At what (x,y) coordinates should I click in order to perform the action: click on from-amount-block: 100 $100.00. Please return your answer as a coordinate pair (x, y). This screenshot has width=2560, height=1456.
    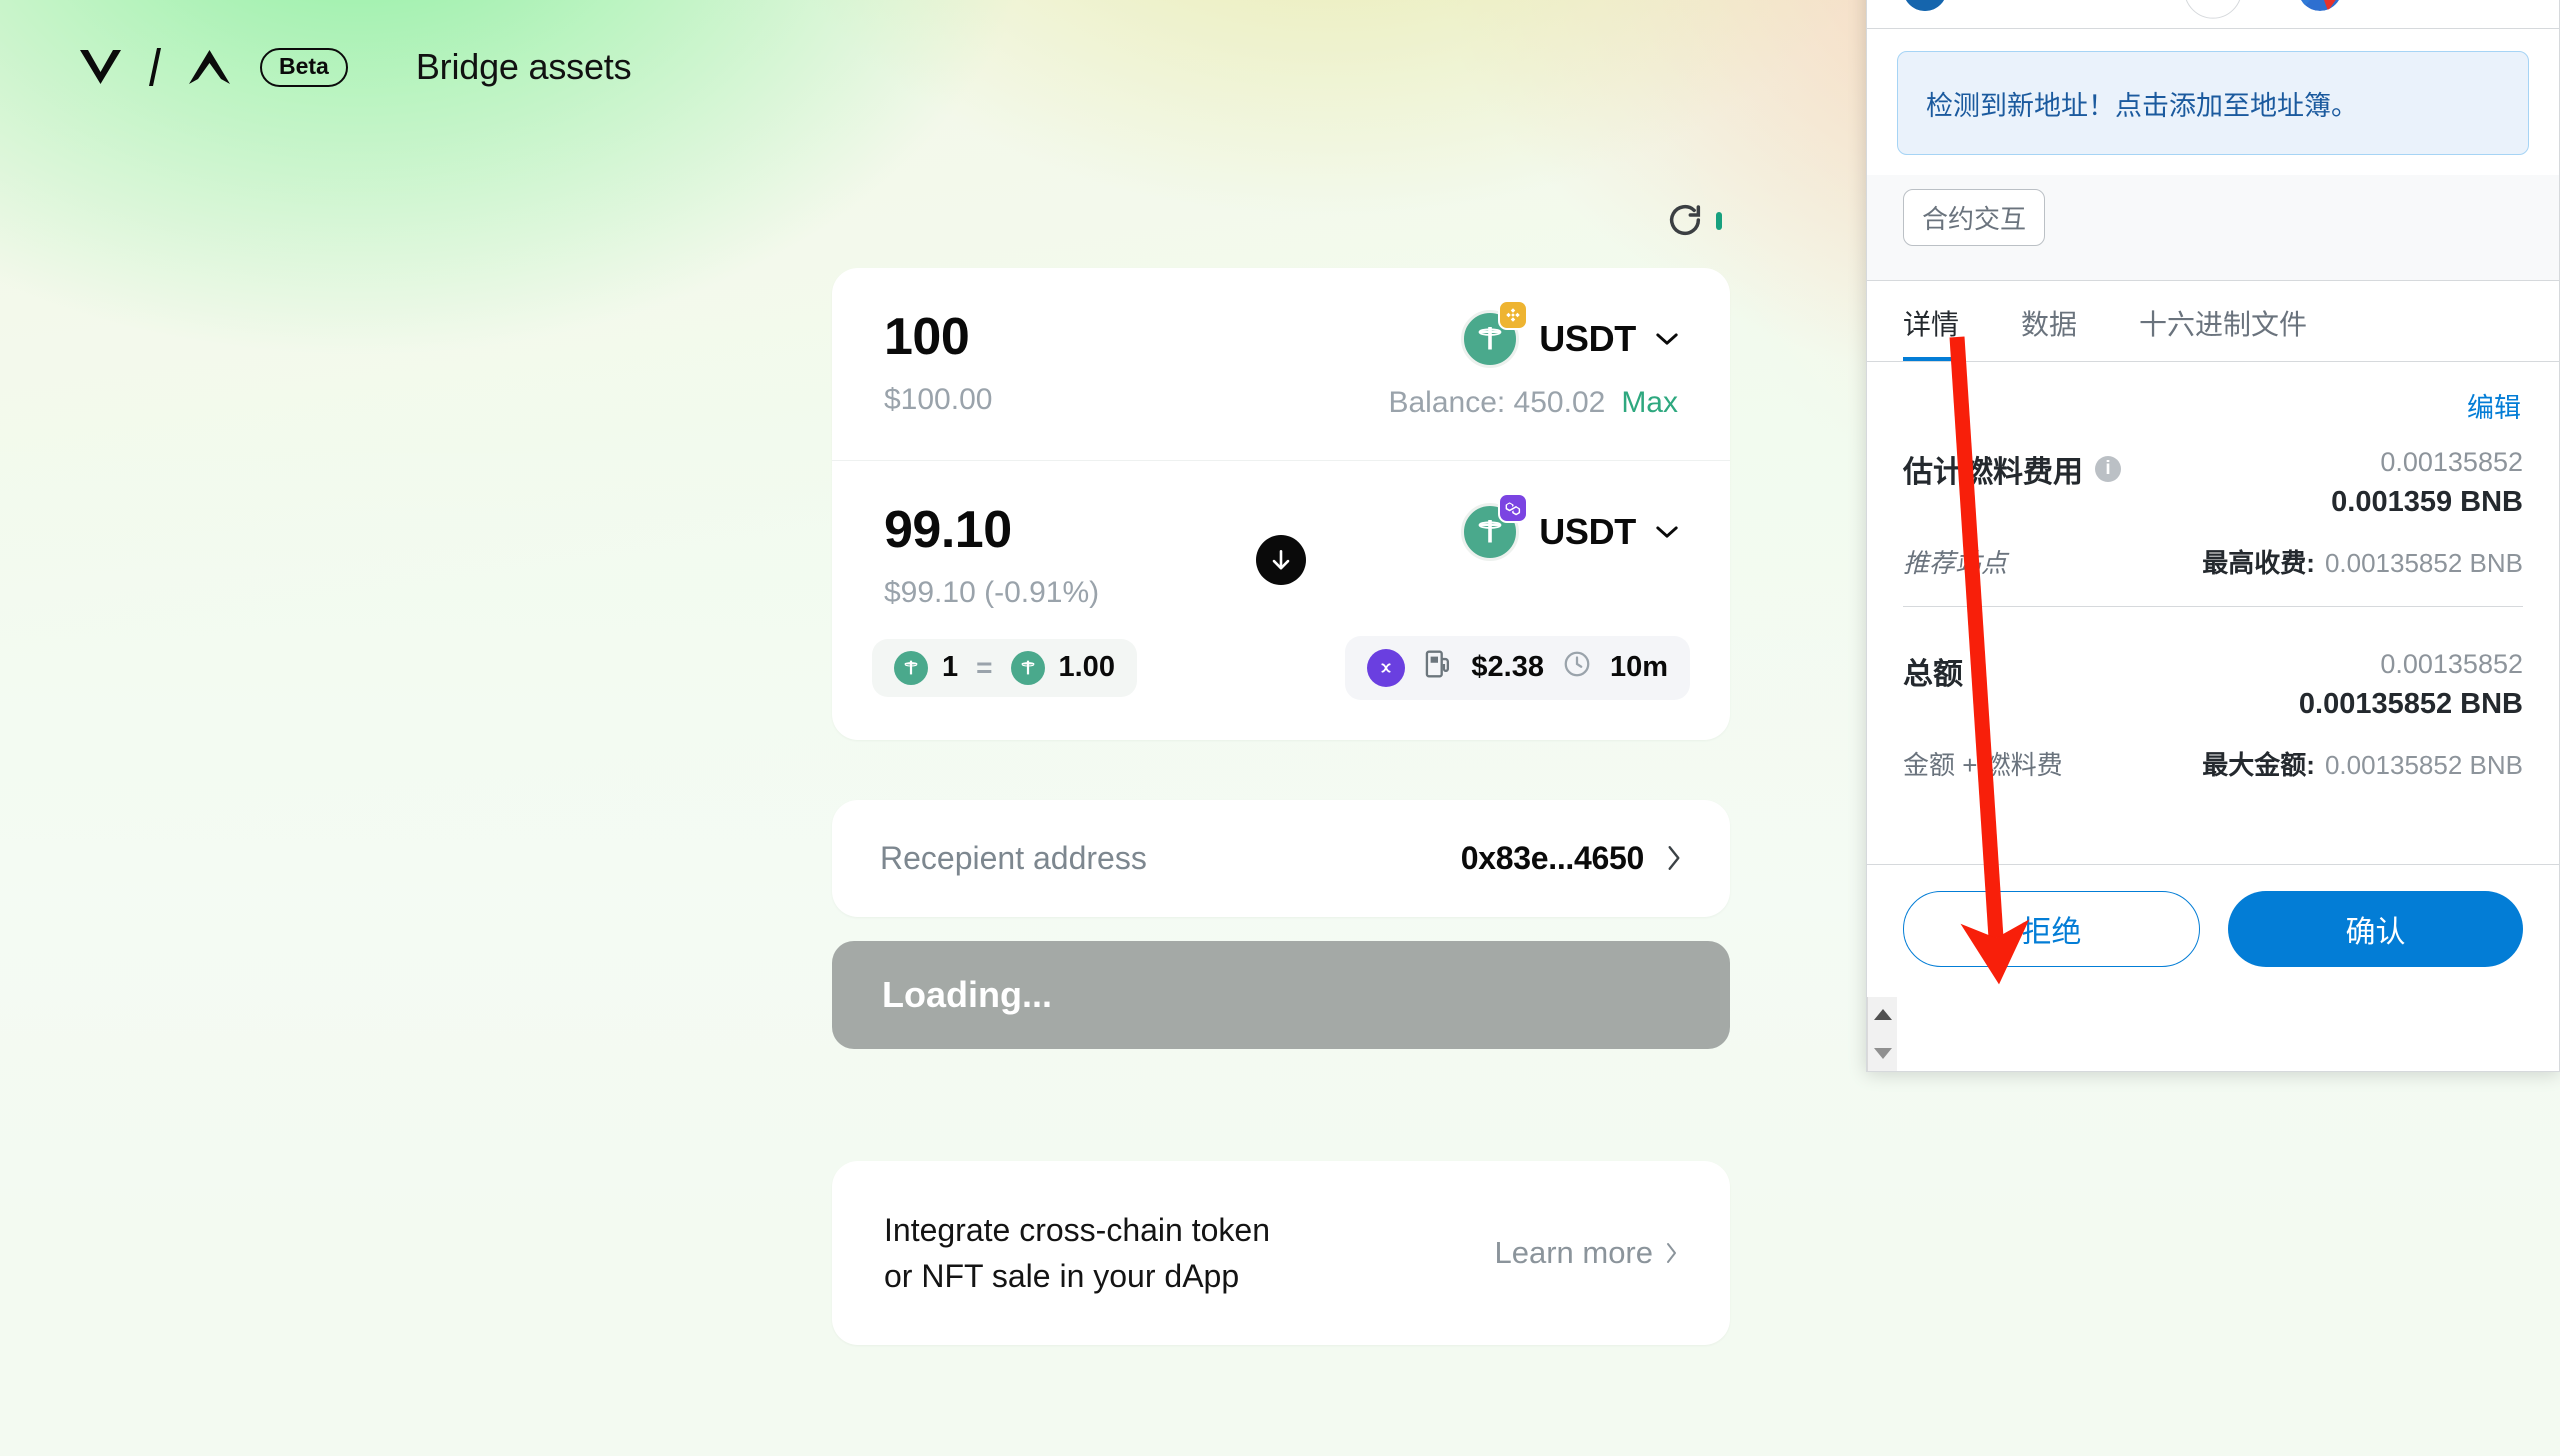
    Looking at the image, I should click on (938, 363).